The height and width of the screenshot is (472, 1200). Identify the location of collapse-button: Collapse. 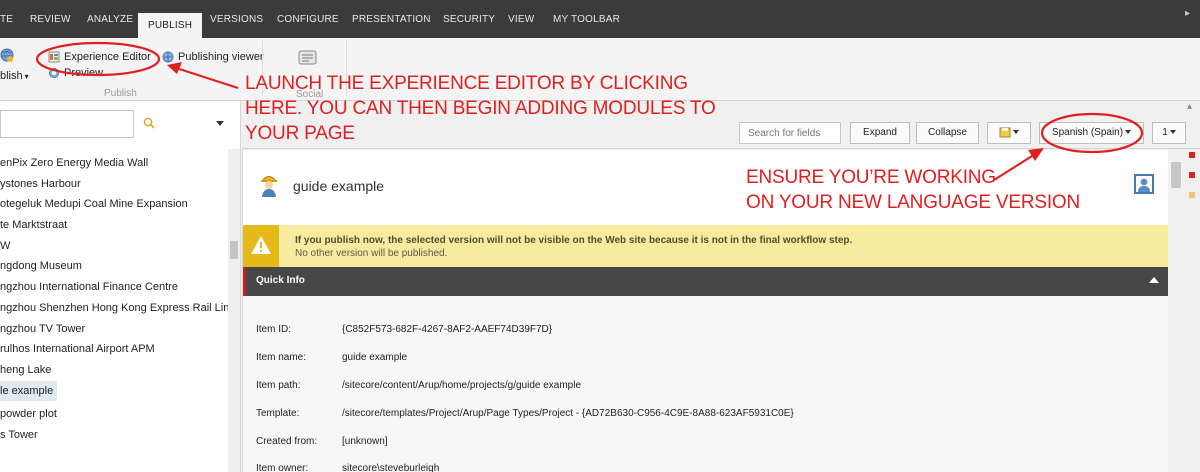
(947, 133).